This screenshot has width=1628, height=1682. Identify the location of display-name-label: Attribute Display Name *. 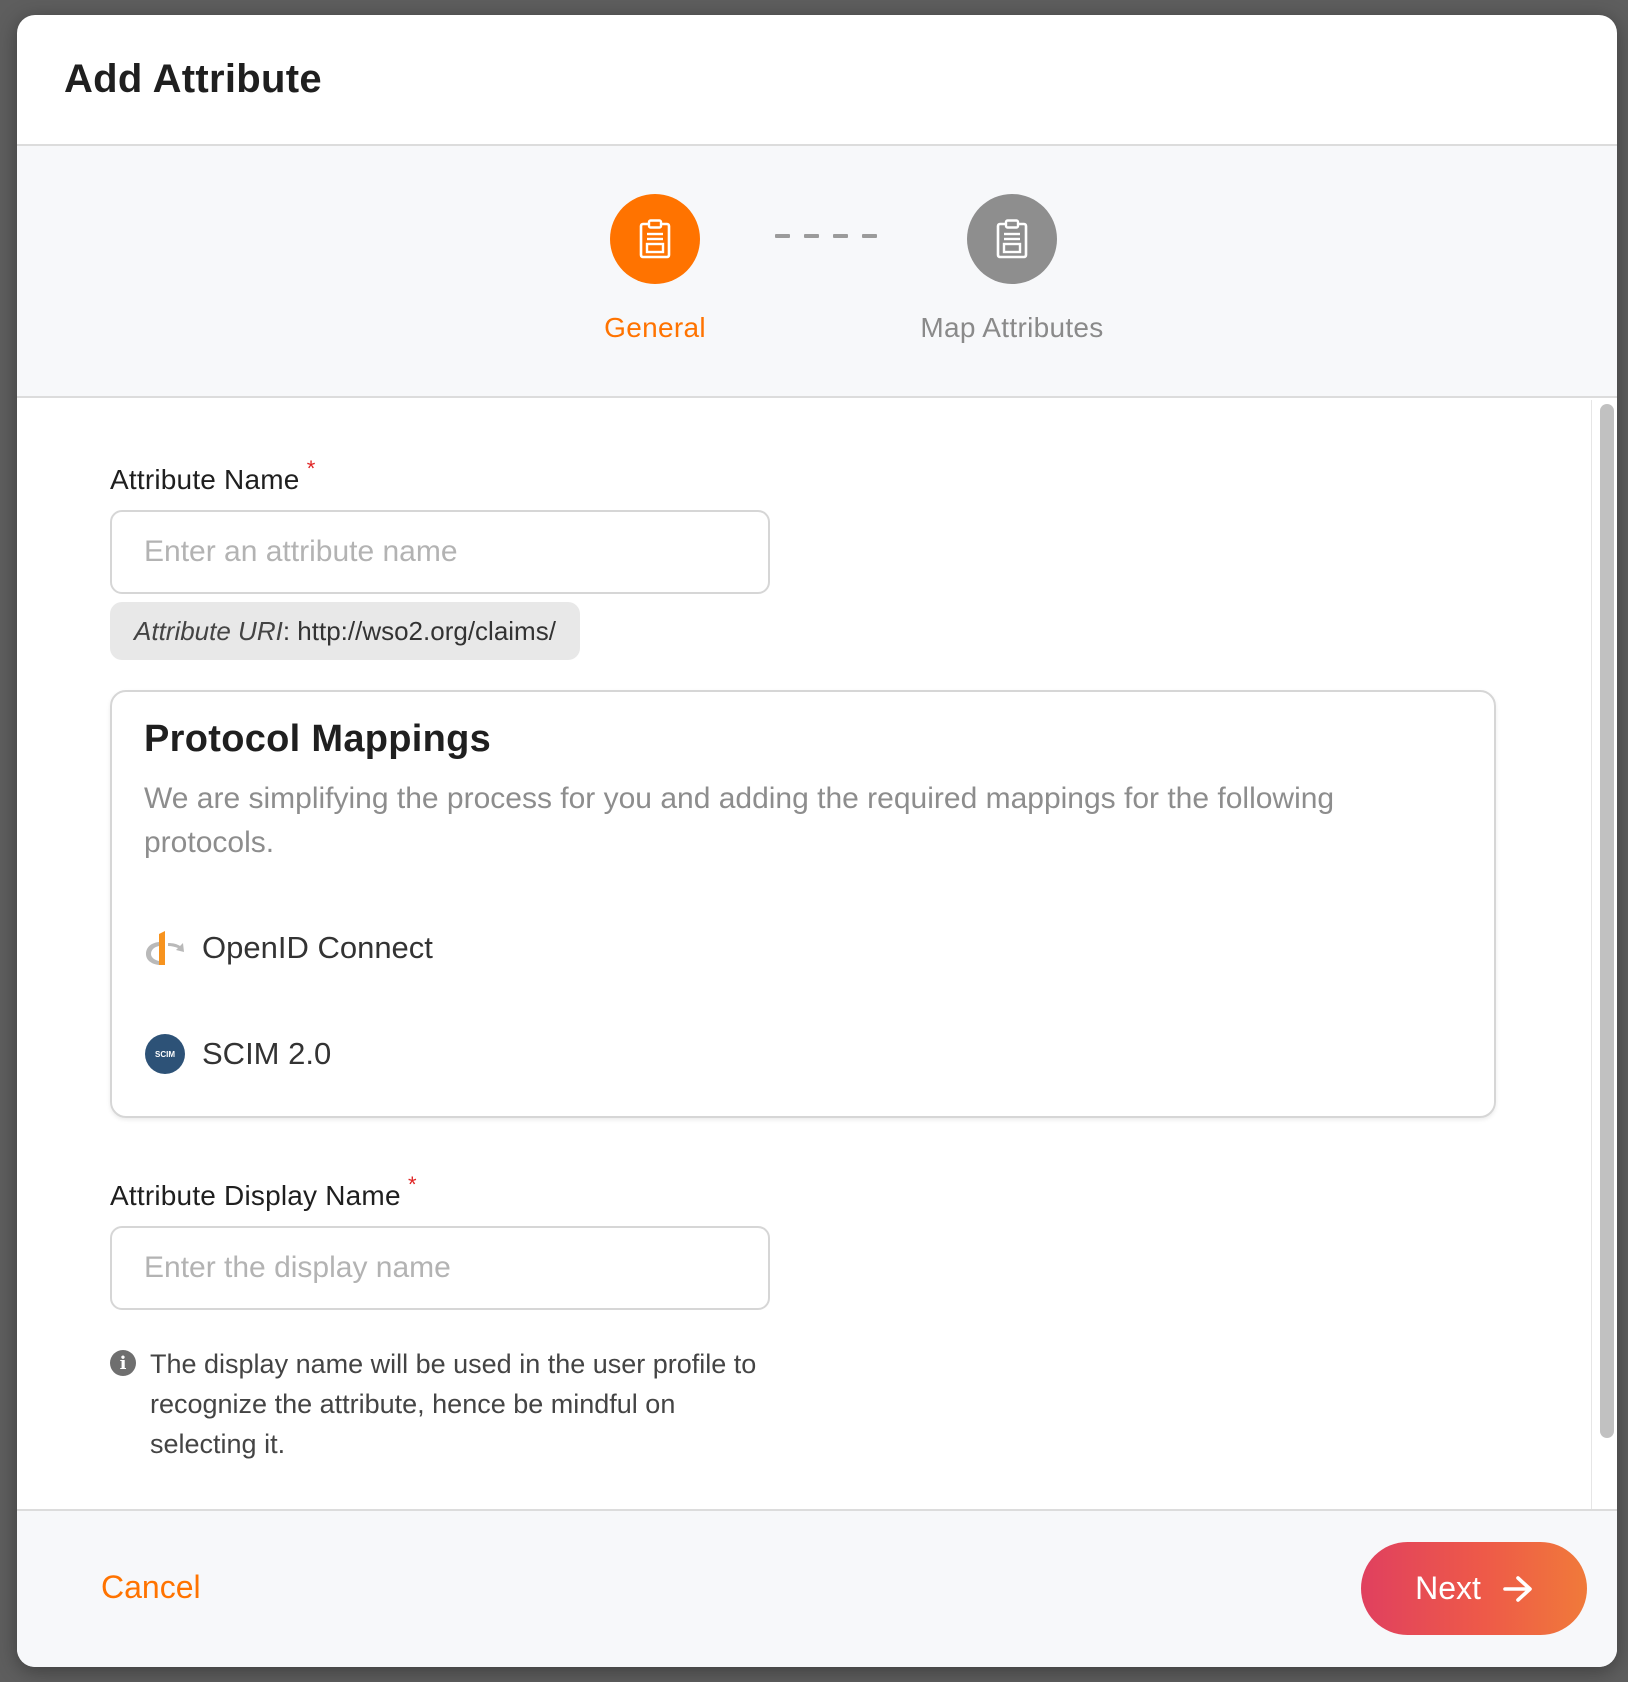
(263, 1192).